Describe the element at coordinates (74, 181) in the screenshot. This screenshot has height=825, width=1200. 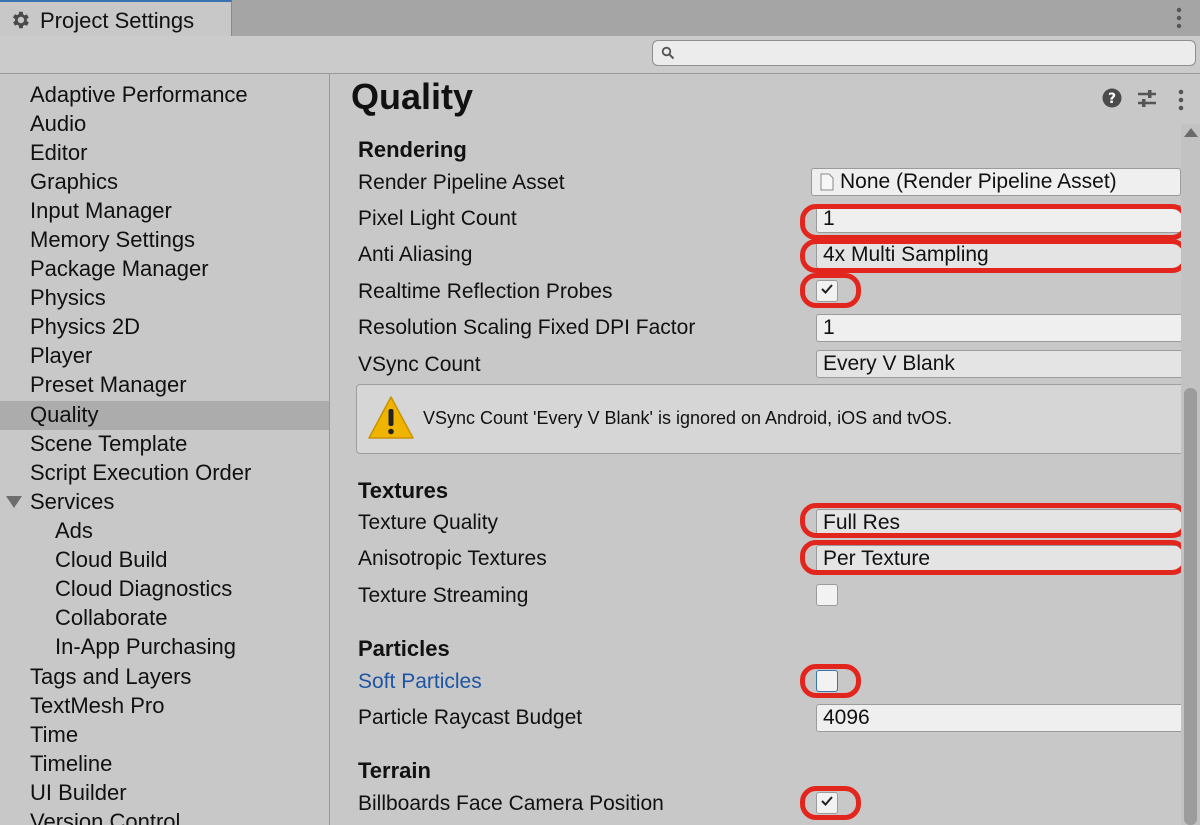
I see `sidebar-item-graphics: Graphics` at that location.